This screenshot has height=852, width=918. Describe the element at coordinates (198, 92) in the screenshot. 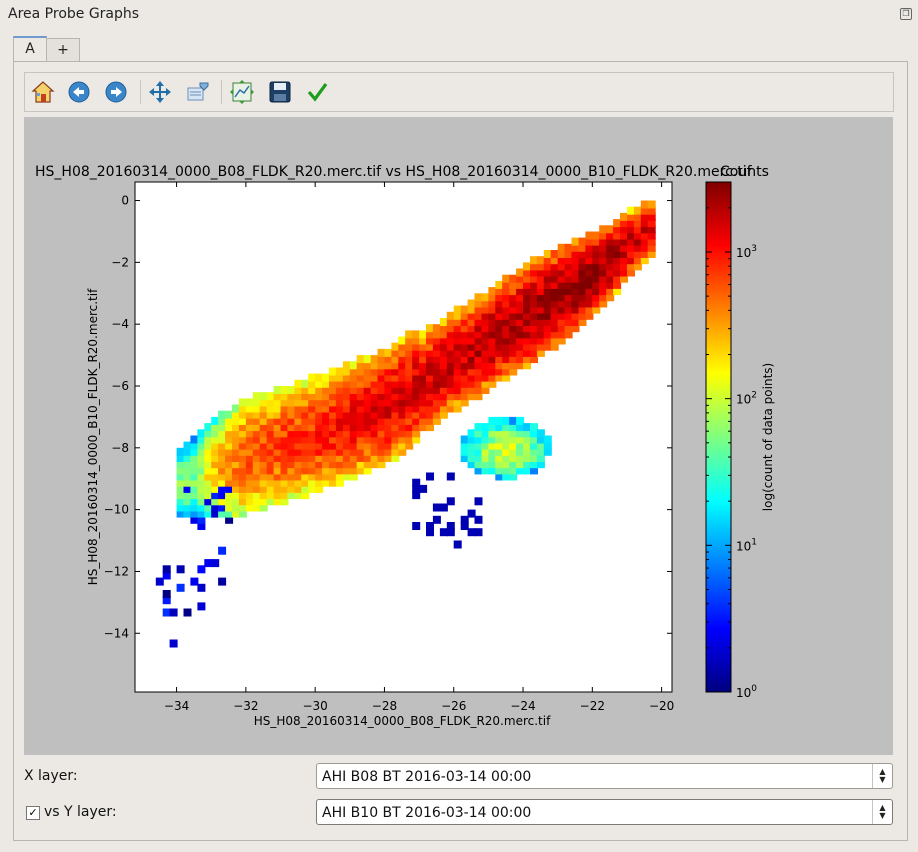

I see `zoom-icon` at that location.